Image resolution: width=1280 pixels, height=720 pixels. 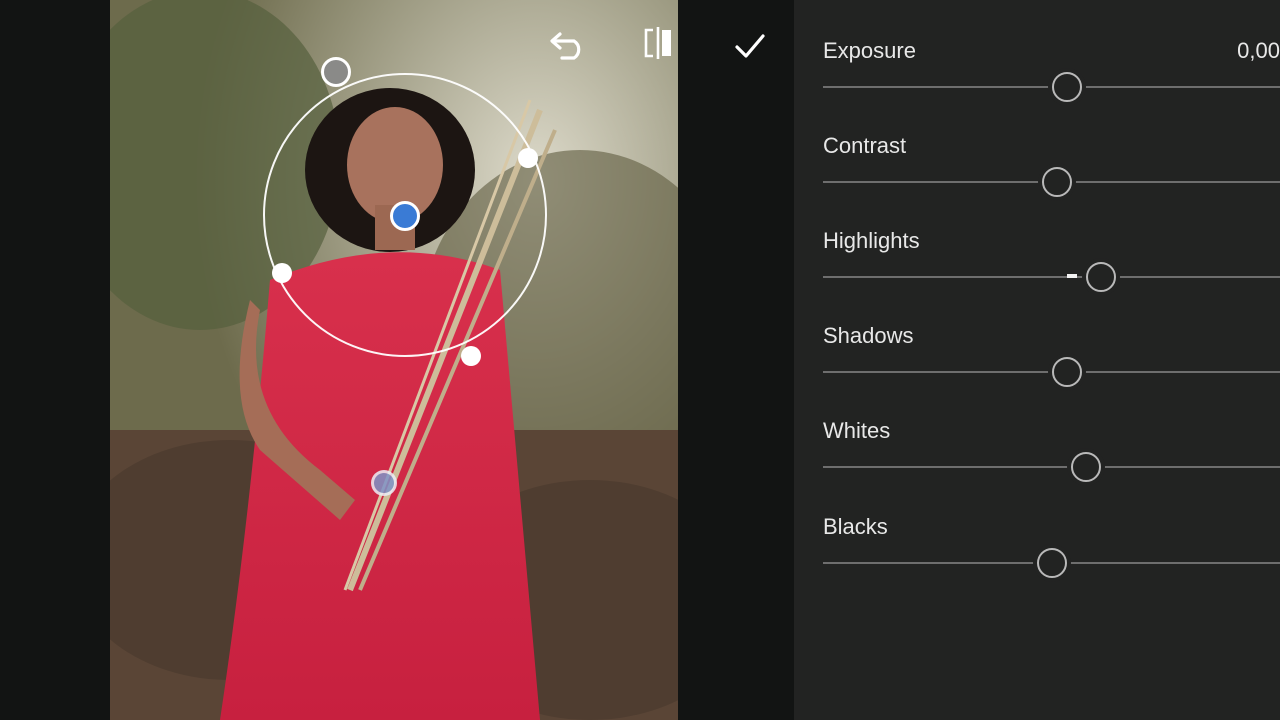 I want to click on mask-resize-handle-bottom, so click(x=471, y=356).